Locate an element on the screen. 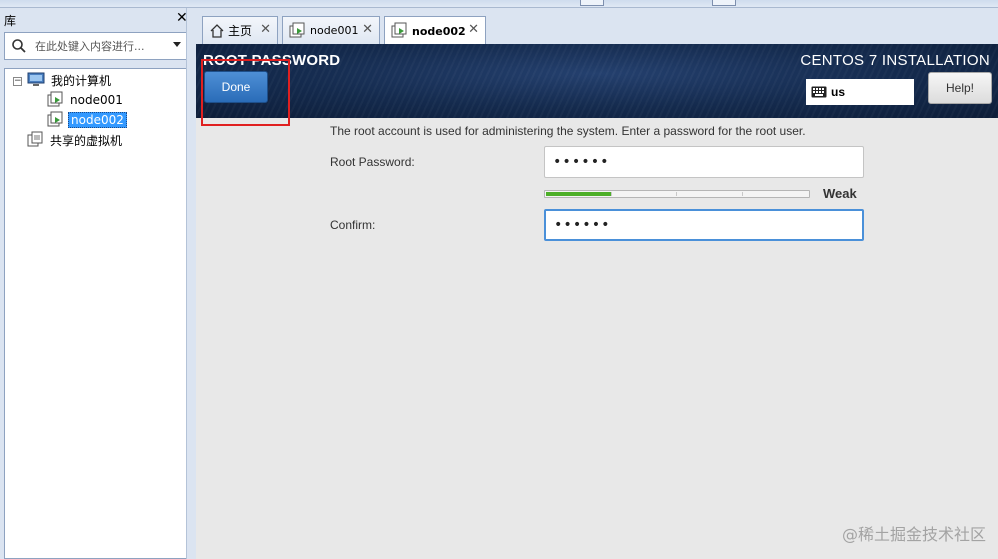 The height and width of the screenshot is (559, 998). tab-label: node001 is located at coordinates (334, 30).